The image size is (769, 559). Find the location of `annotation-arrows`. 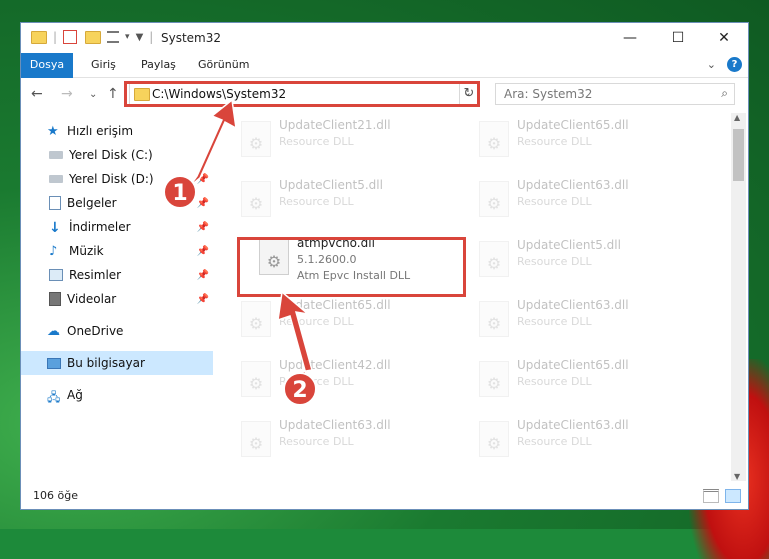

annotation-arrows is located at coordinates (251, 237).